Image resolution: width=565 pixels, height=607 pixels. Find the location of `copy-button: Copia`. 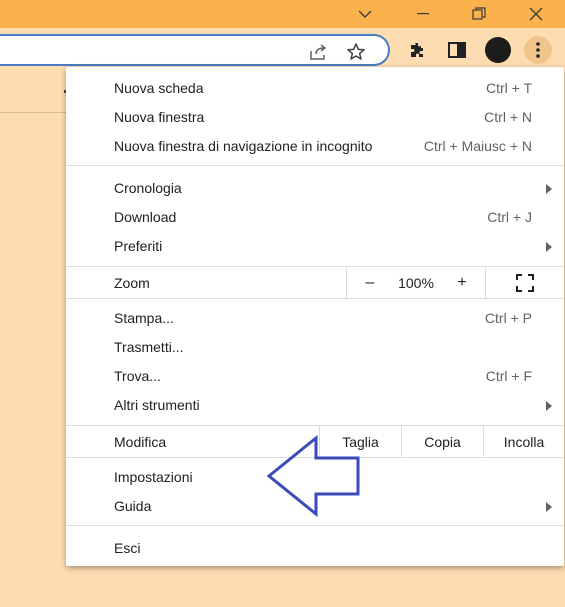

copy-button: Copia is located at coordinates (442, 441).